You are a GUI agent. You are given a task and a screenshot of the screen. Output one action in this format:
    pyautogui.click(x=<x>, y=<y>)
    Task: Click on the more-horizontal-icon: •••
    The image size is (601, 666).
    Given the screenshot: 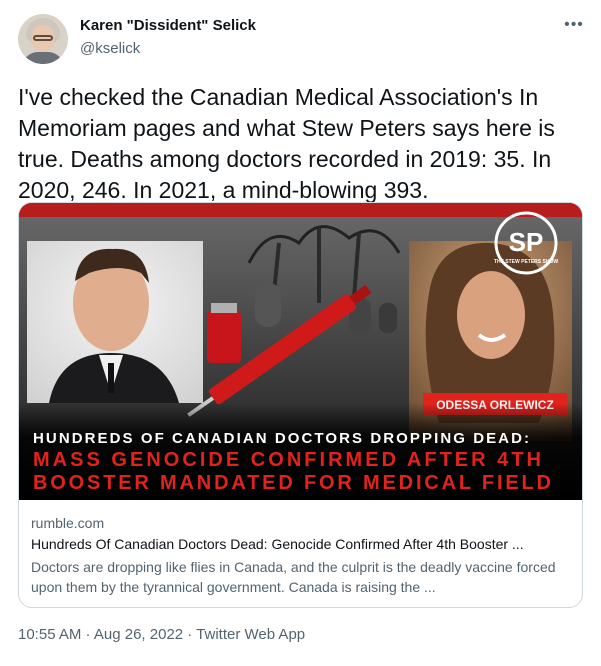 What is the action you would take?
    pyautogui.click(x=574, y=25)
    